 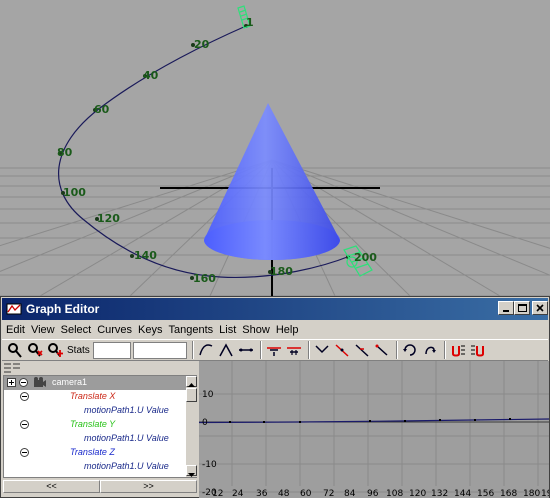 I want to click on insert-key-icon, so click(x=35, y=350).